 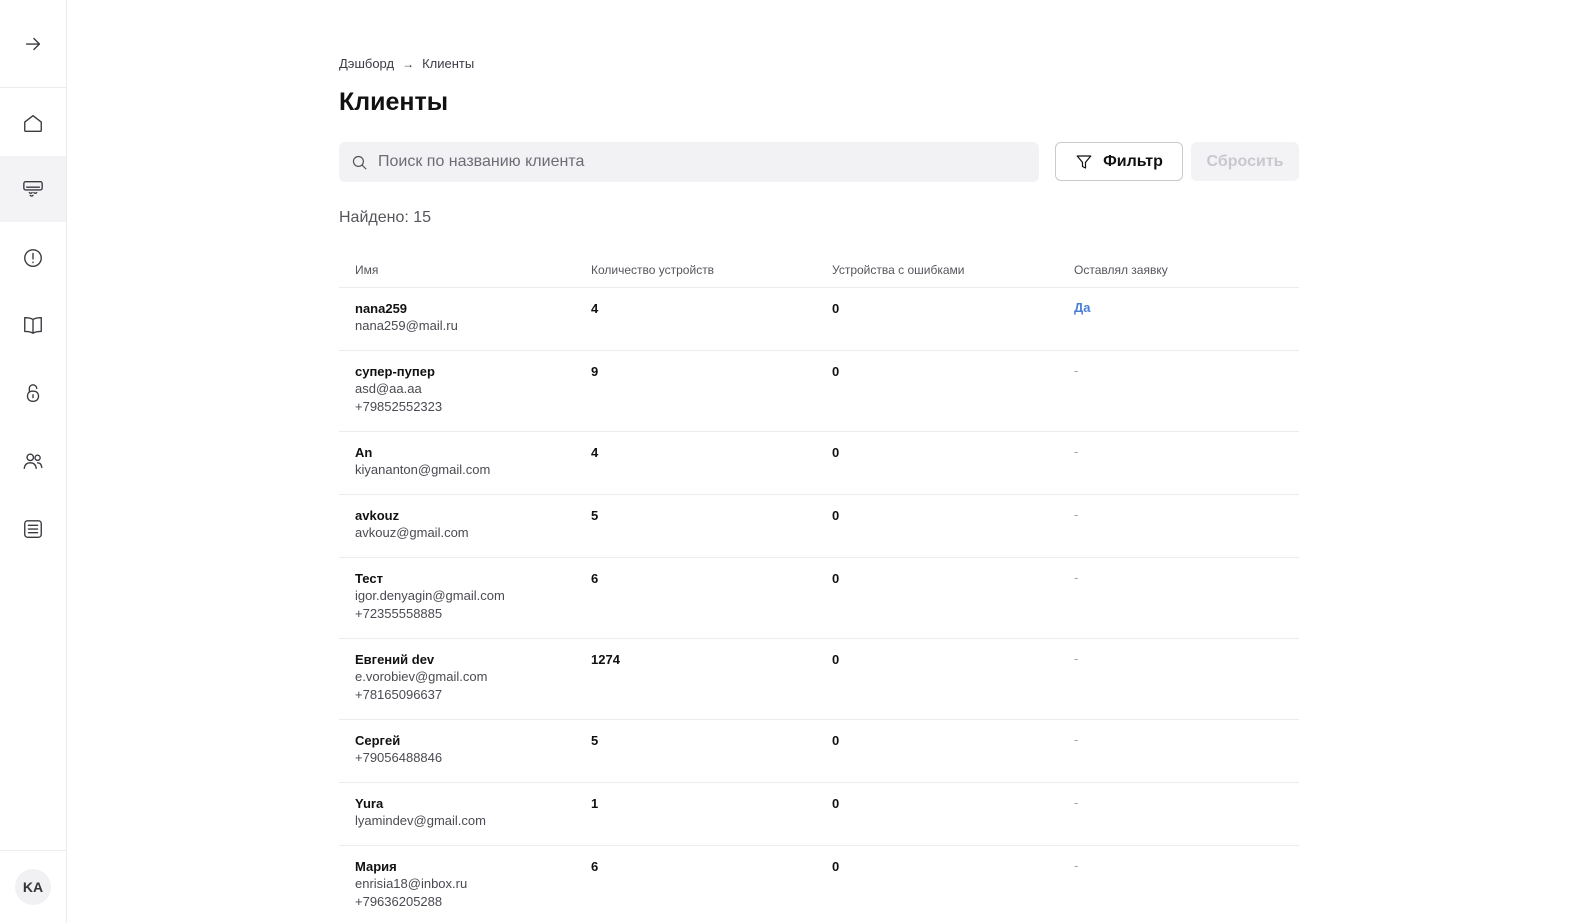 I want to click on search-input, so click(x=698, y=162).